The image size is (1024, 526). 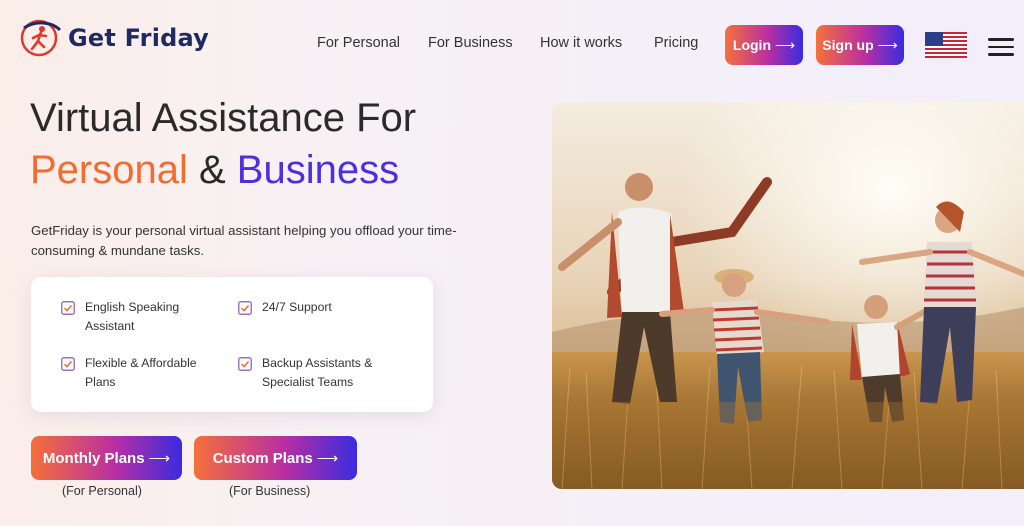 I want to click on feature-item: Backup Assistants & Specialist Teams, so click(x=330, y=373).